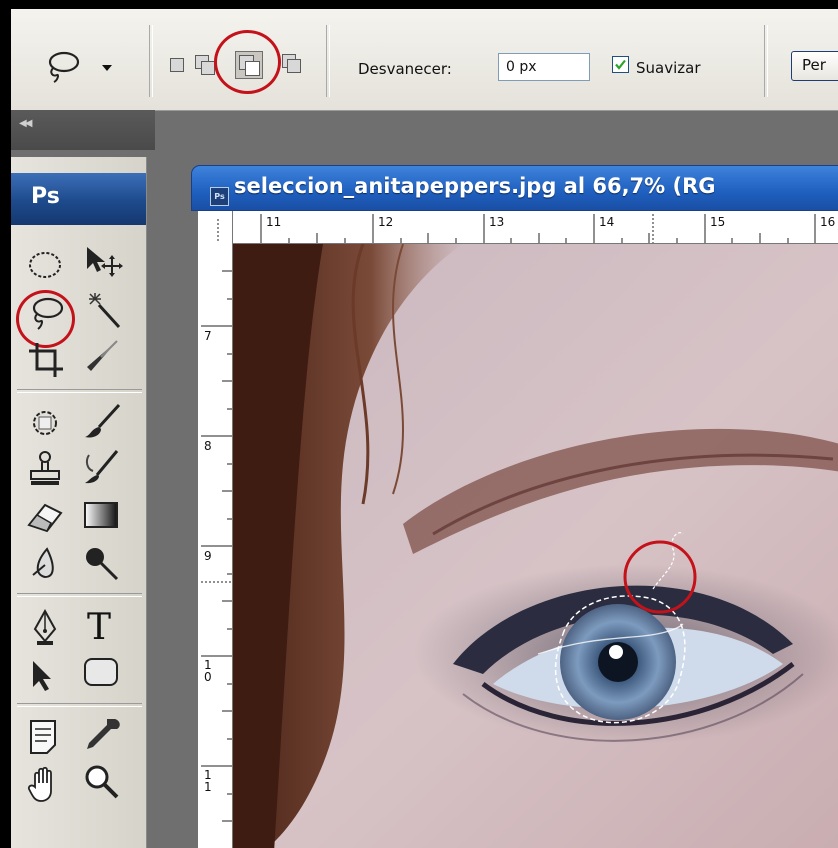  I want to click on hand-icon, so click(47, 785).